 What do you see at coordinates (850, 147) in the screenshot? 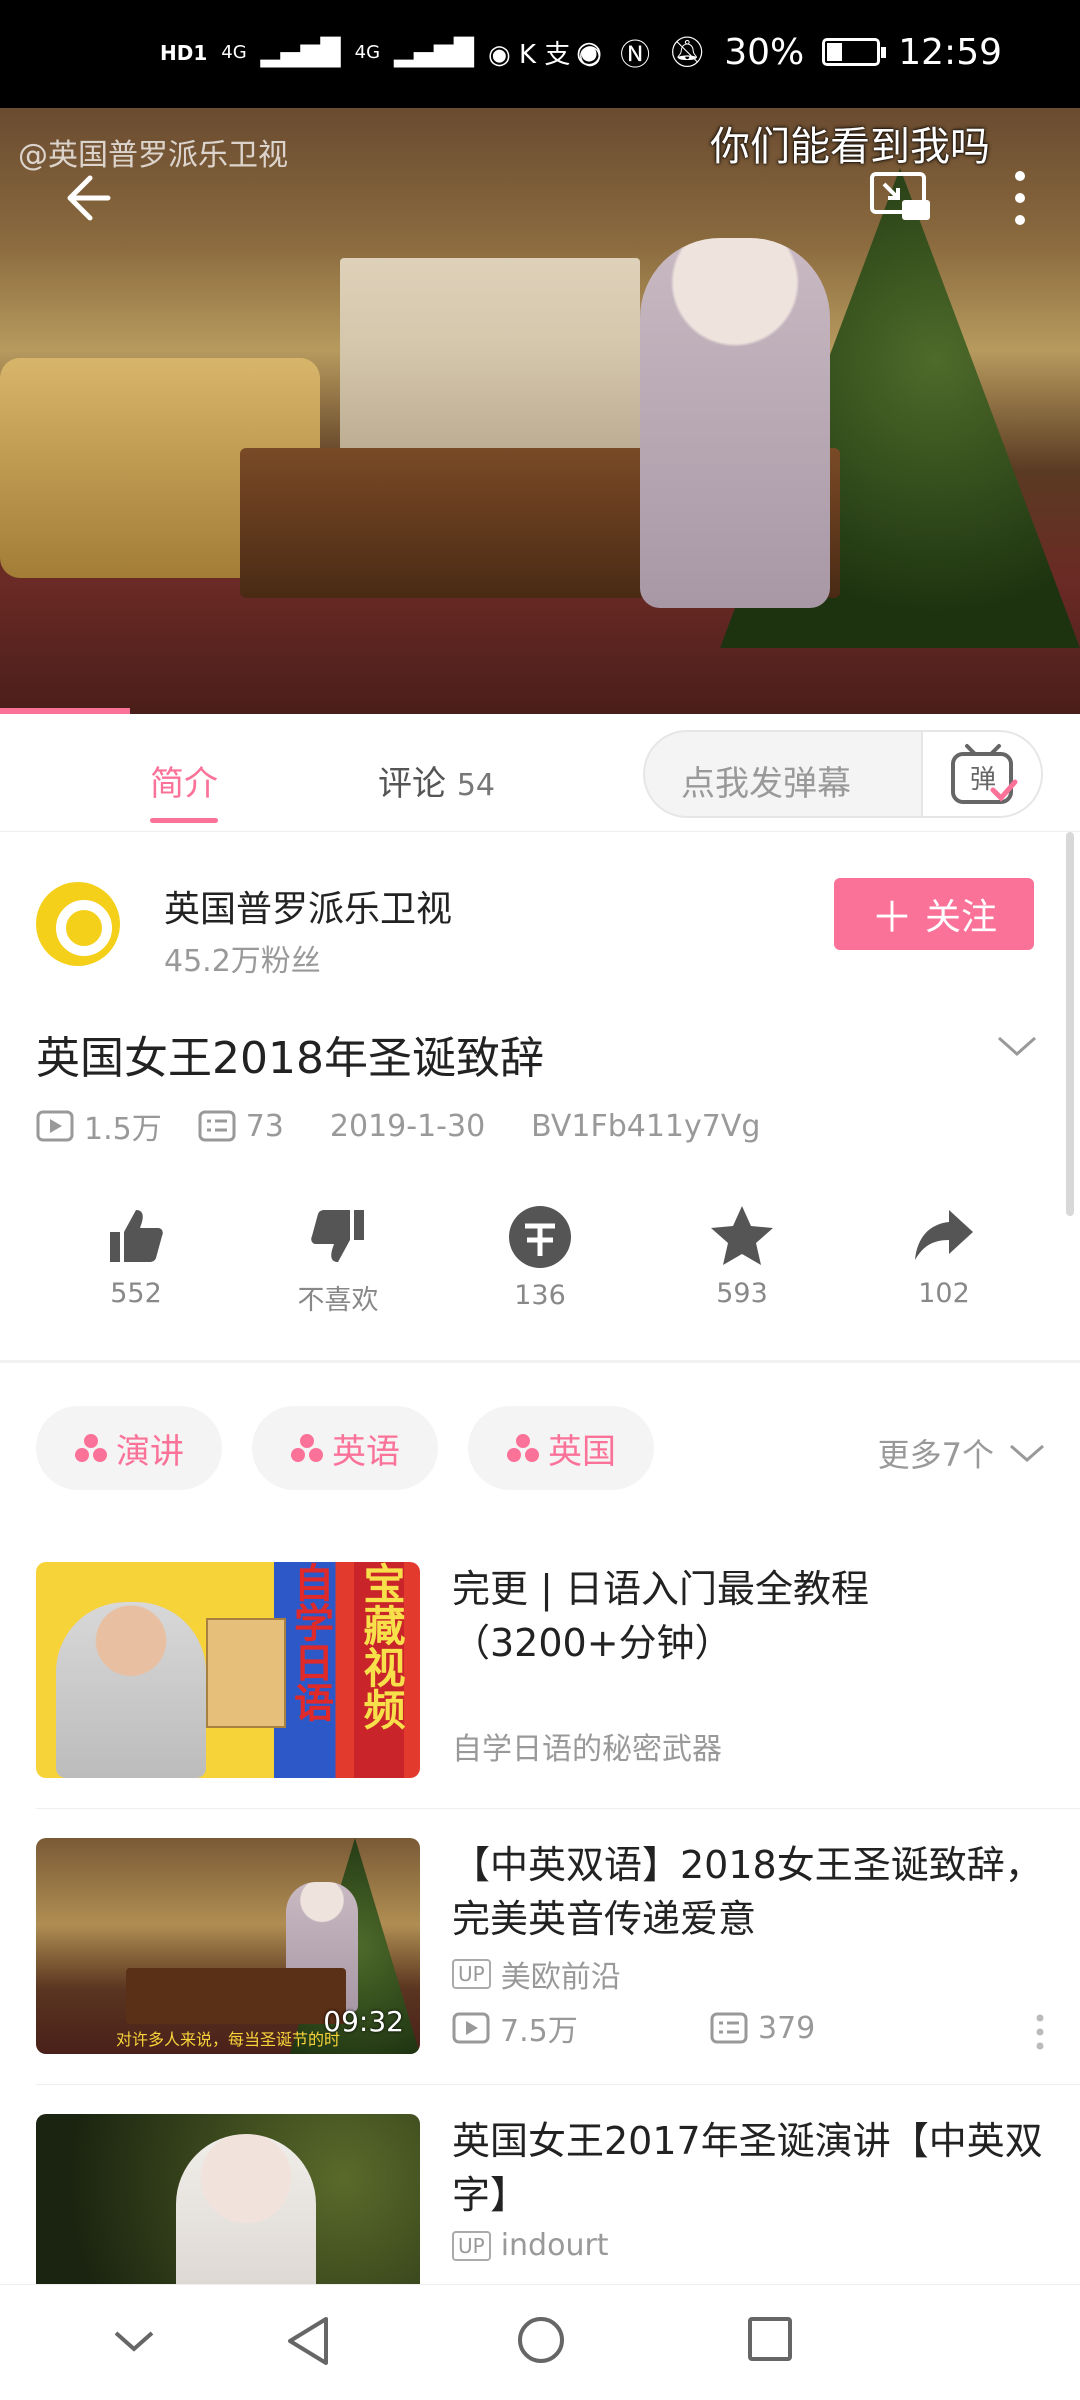
I see `danmaku-comment: 你们能看到我吗` at bounding box center [850, 147].